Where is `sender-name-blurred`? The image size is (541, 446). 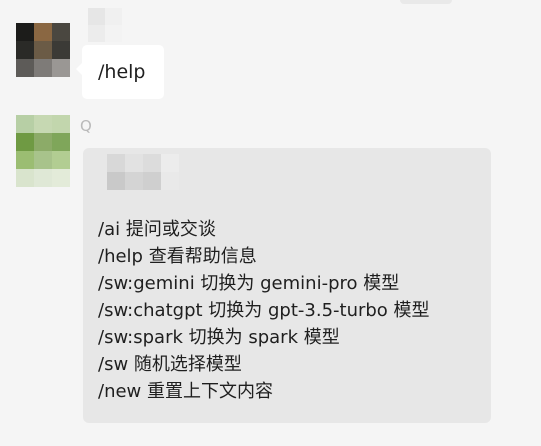 sender-name-blurred is located at coordinates (105, 25).